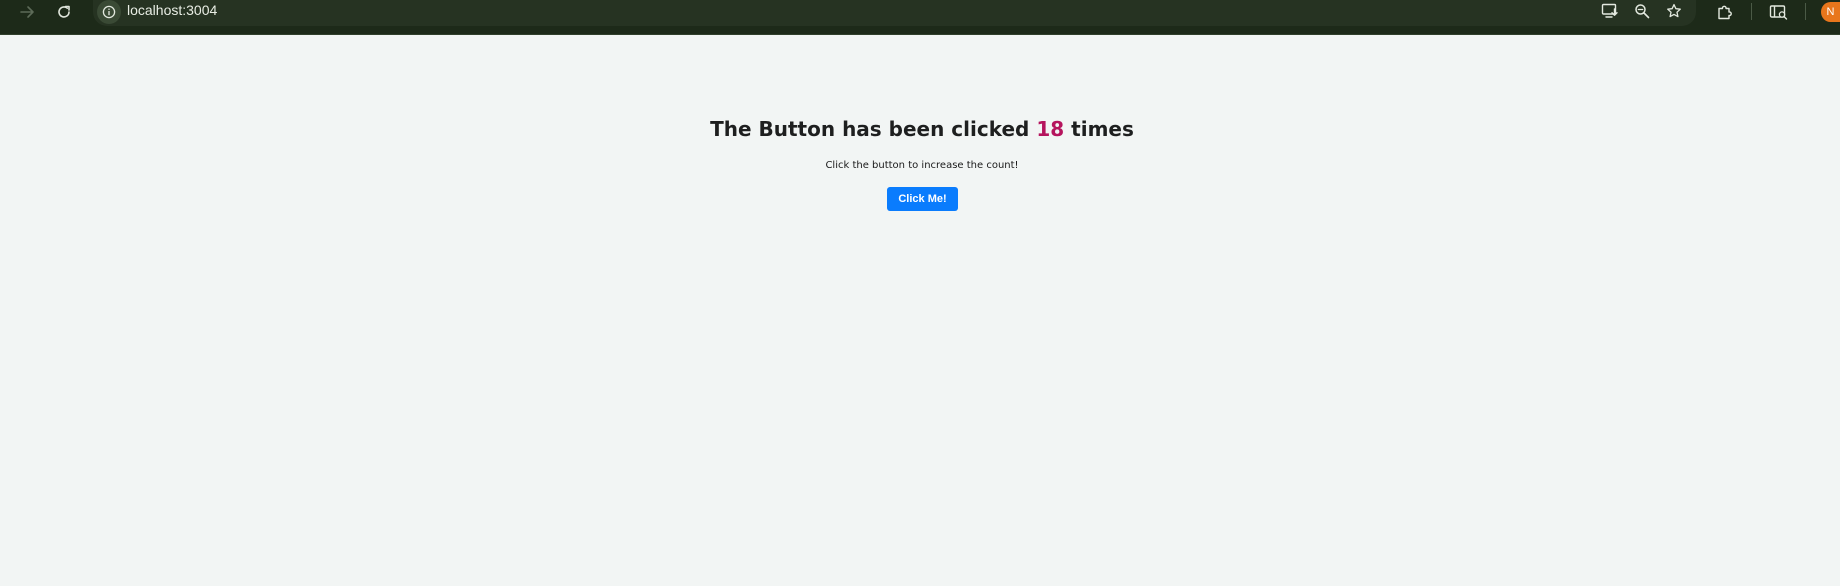  What do you see at coordinates (27, 12) in the screenshot?
I see `back-arrow-icon` at bounding box center [27, 12].